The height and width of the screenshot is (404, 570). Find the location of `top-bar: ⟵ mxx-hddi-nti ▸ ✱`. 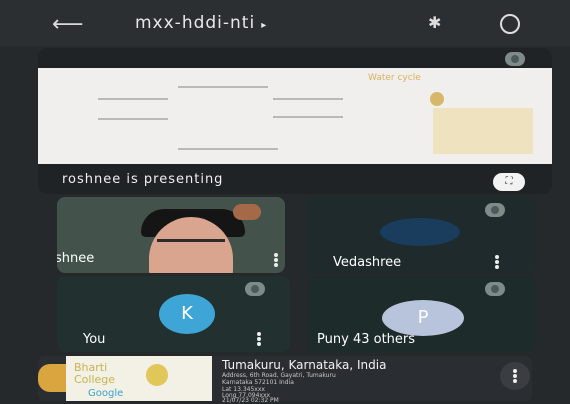

top-bar: ⟵ mxx-hddi-nti ▸ ✱ is located at coordinates (285, 23).